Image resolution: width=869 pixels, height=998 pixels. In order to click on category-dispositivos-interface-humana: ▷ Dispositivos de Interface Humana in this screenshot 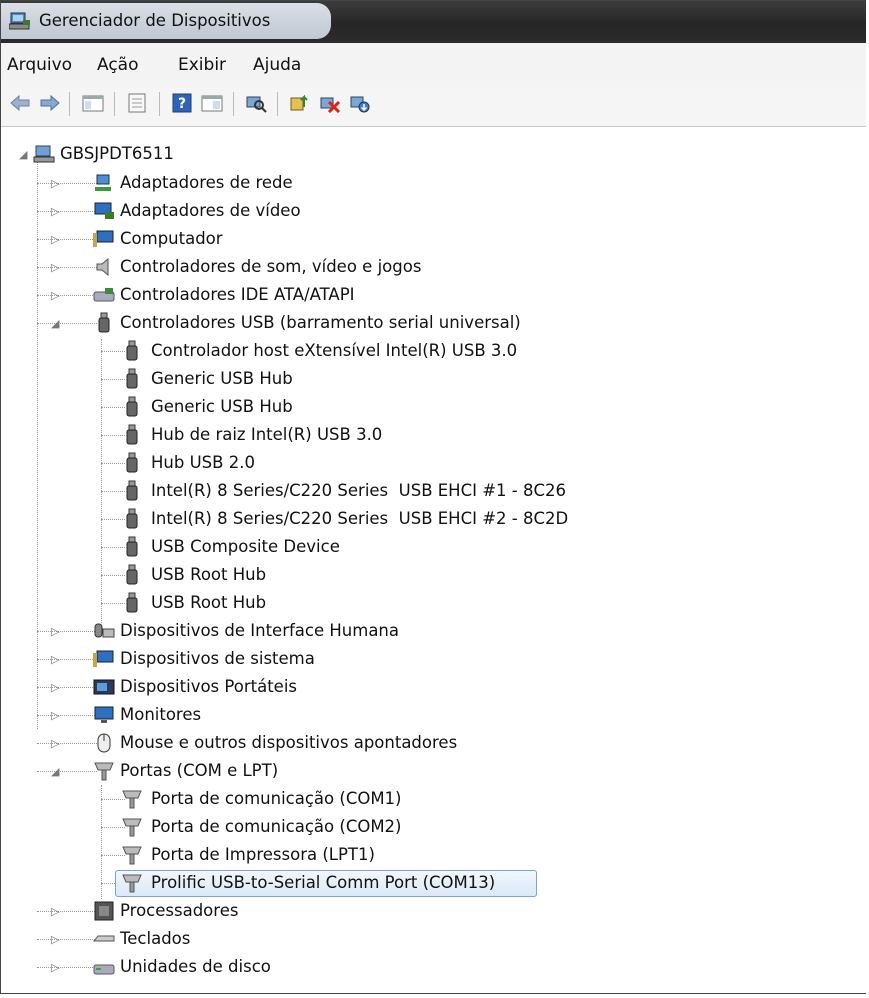, I will do `click(251, 631)`.